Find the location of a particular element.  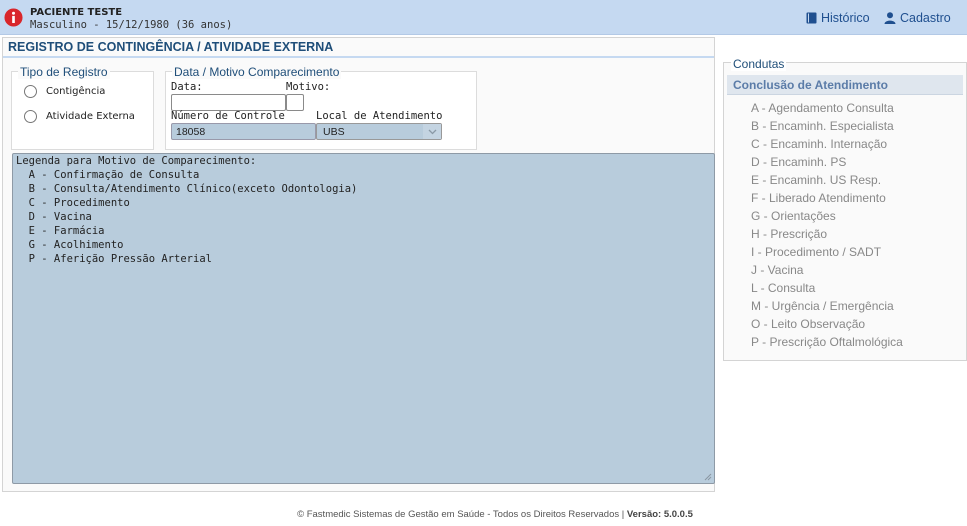

legenda-line: P - Aferição Pressão Arterial is located at coordinates (114, 259).